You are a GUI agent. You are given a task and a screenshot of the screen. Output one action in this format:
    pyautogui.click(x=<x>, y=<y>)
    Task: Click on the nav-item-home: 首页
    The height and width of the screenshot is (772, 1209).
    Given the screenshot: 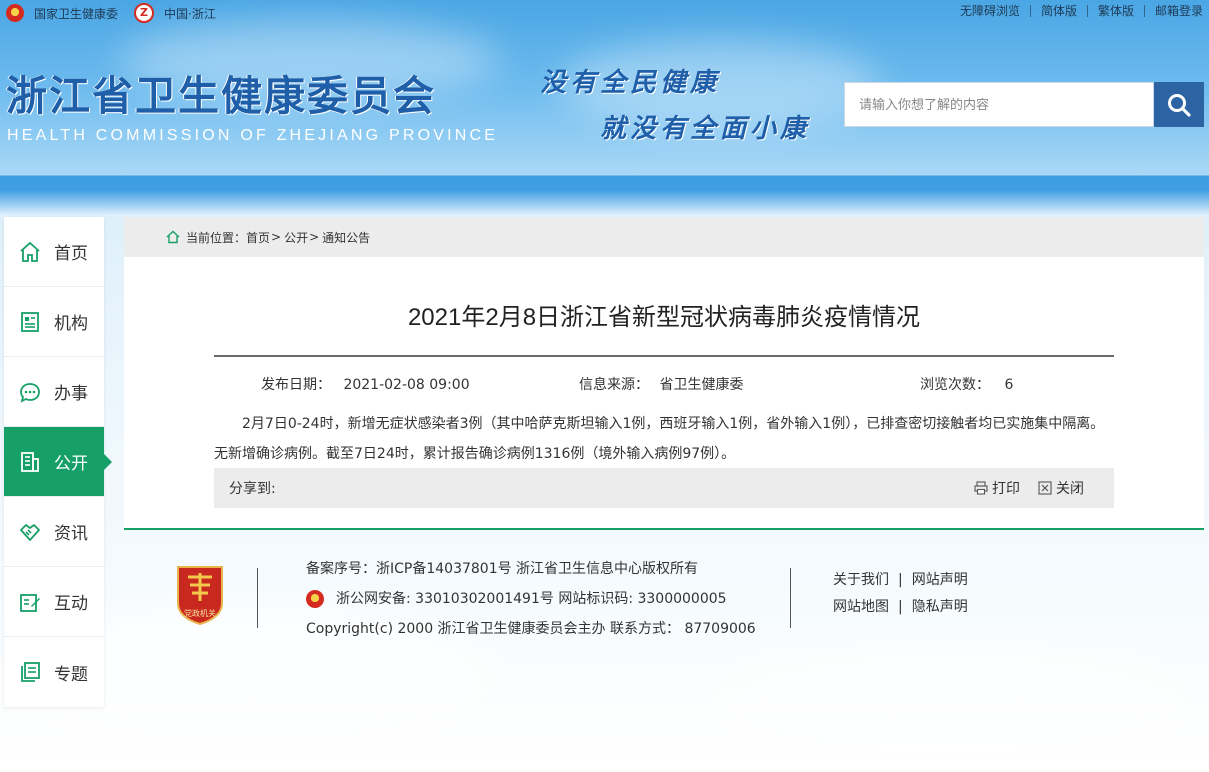 What is the action you would take?
    pyautogui.click(x=54, y=252)
    